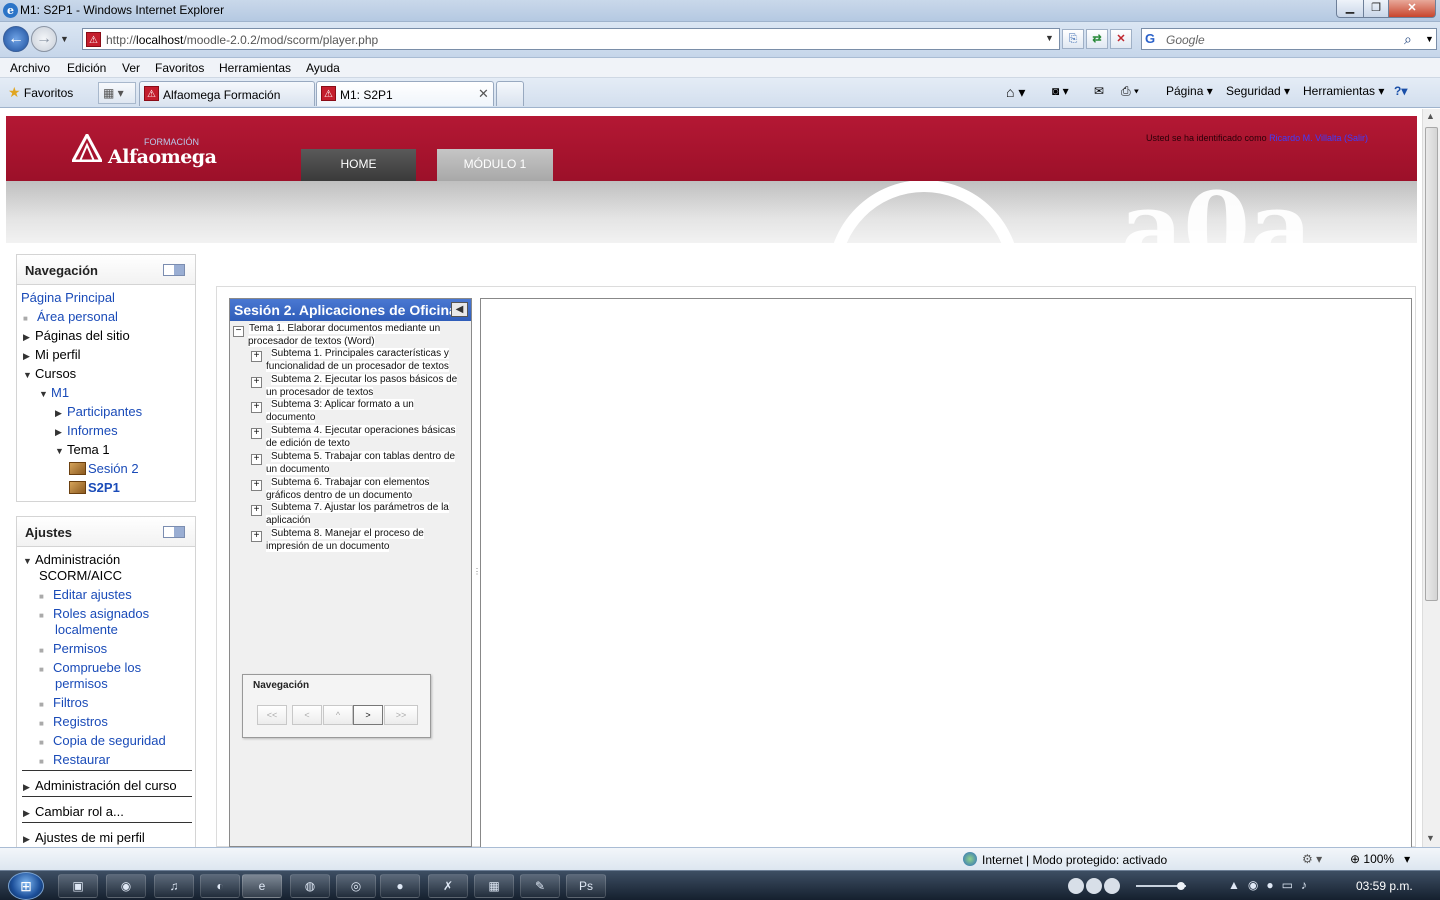 The image size is (1440, 900). What do you see at coordinates (1431, 478) in the screenshot?
I see `page-vertical-scrollbar: ▲ ▼` at bounding box center [1431, 478].